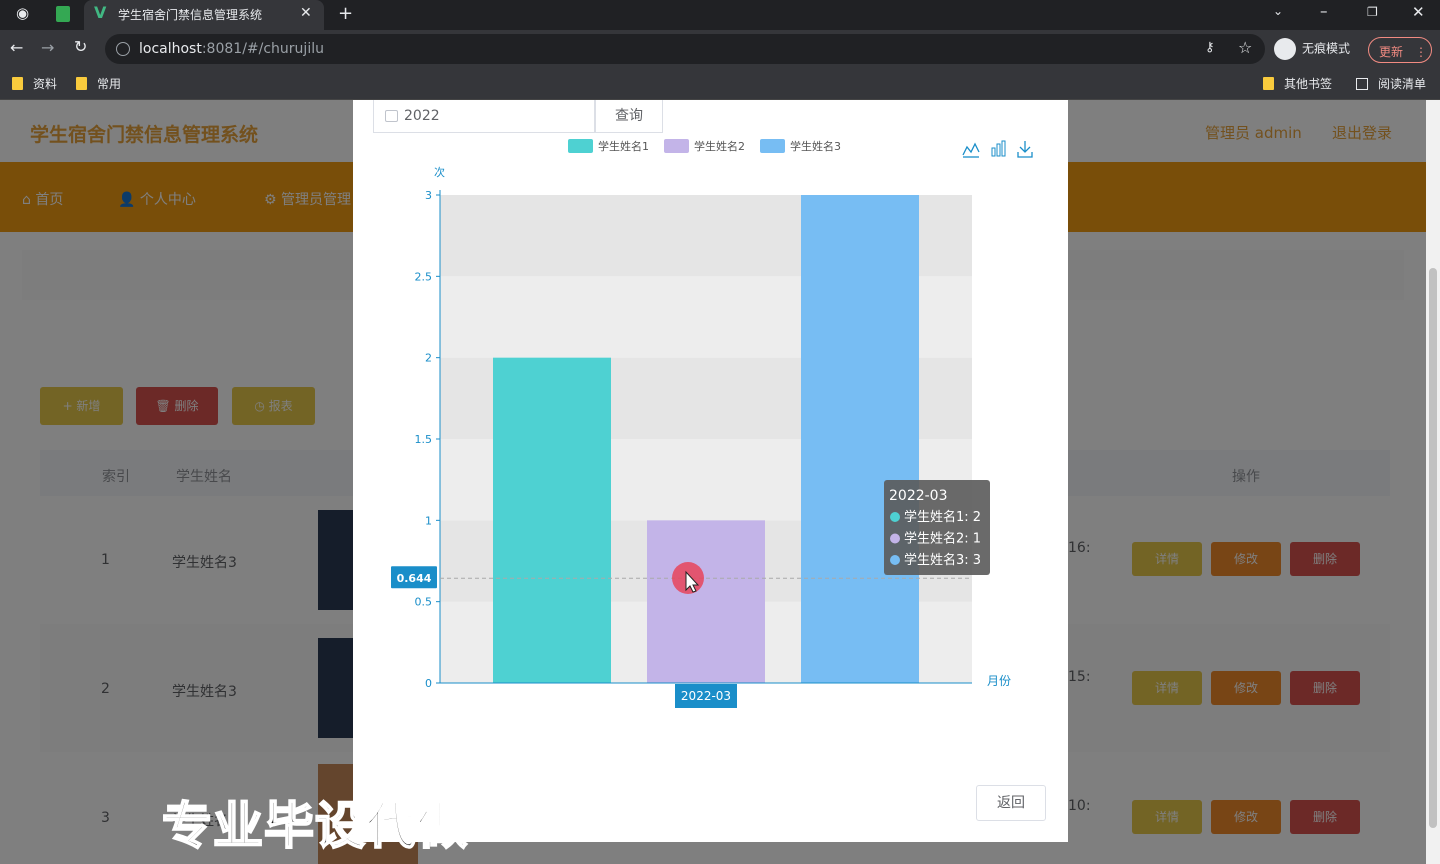 This screenshot has width=1440, height=864. Describe the element at coordinates (1433, 548) in the screenshot. I see `scrollbar-thumb` at that location.